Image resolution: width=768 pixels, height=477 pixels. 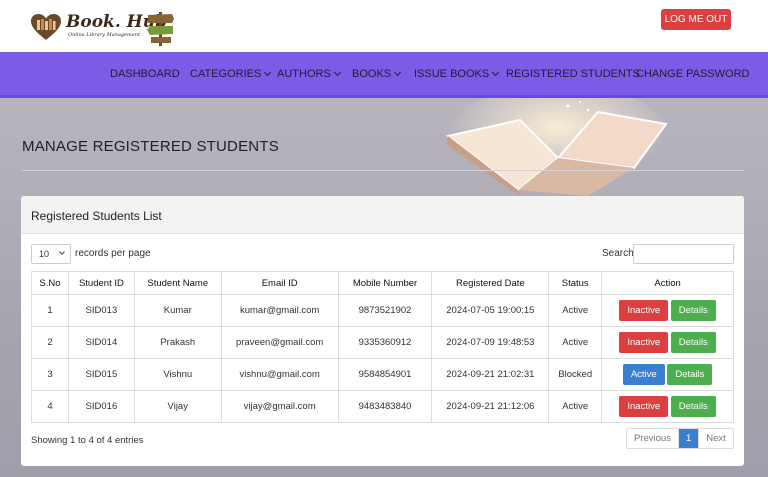 I want to click on cell-student-name: Kumar, so click(x=177, y=310).